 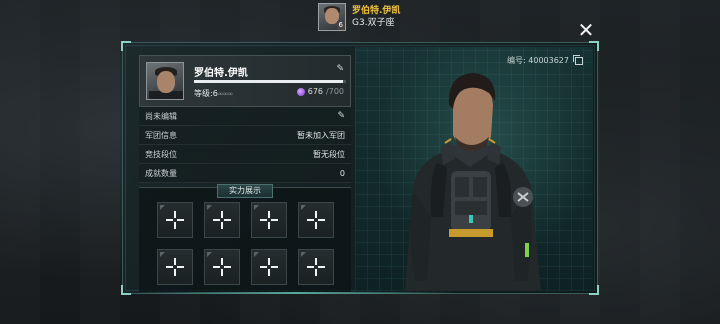 What do you see at coordinates (213, 93) in the screenshot?
I see `level-label: 等级:6∞∞∞` at bounding box center [213, 93].